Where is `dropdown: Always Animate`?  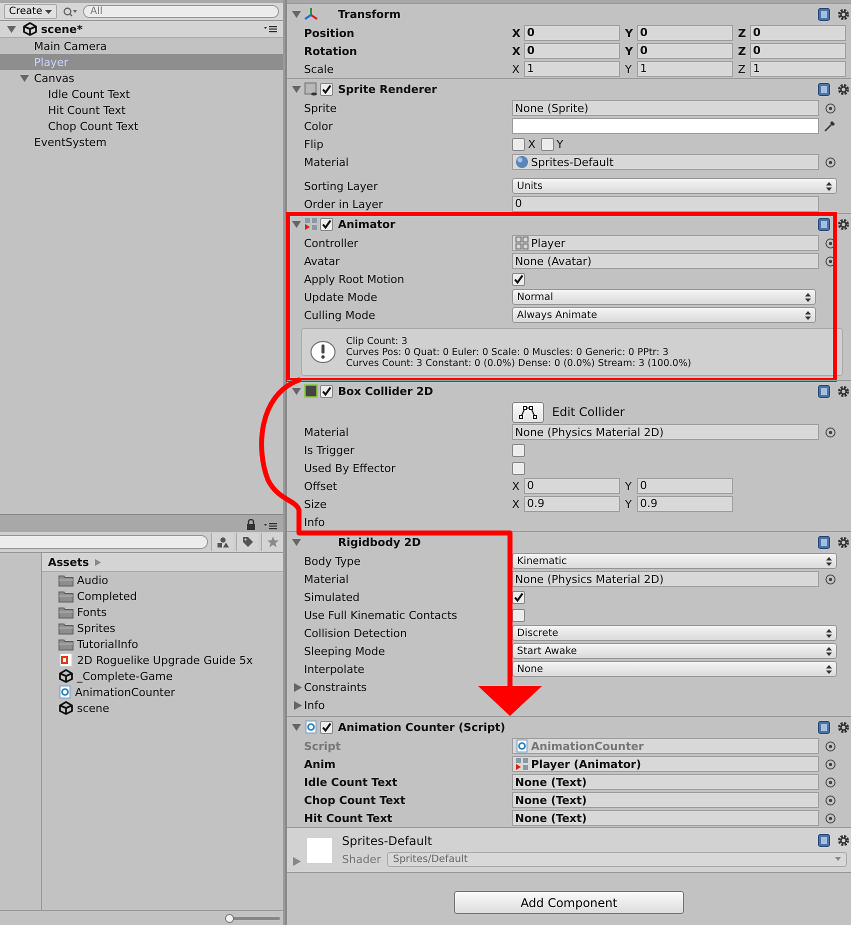
dropdown: Always Animate is located at coordinates (664, 315).